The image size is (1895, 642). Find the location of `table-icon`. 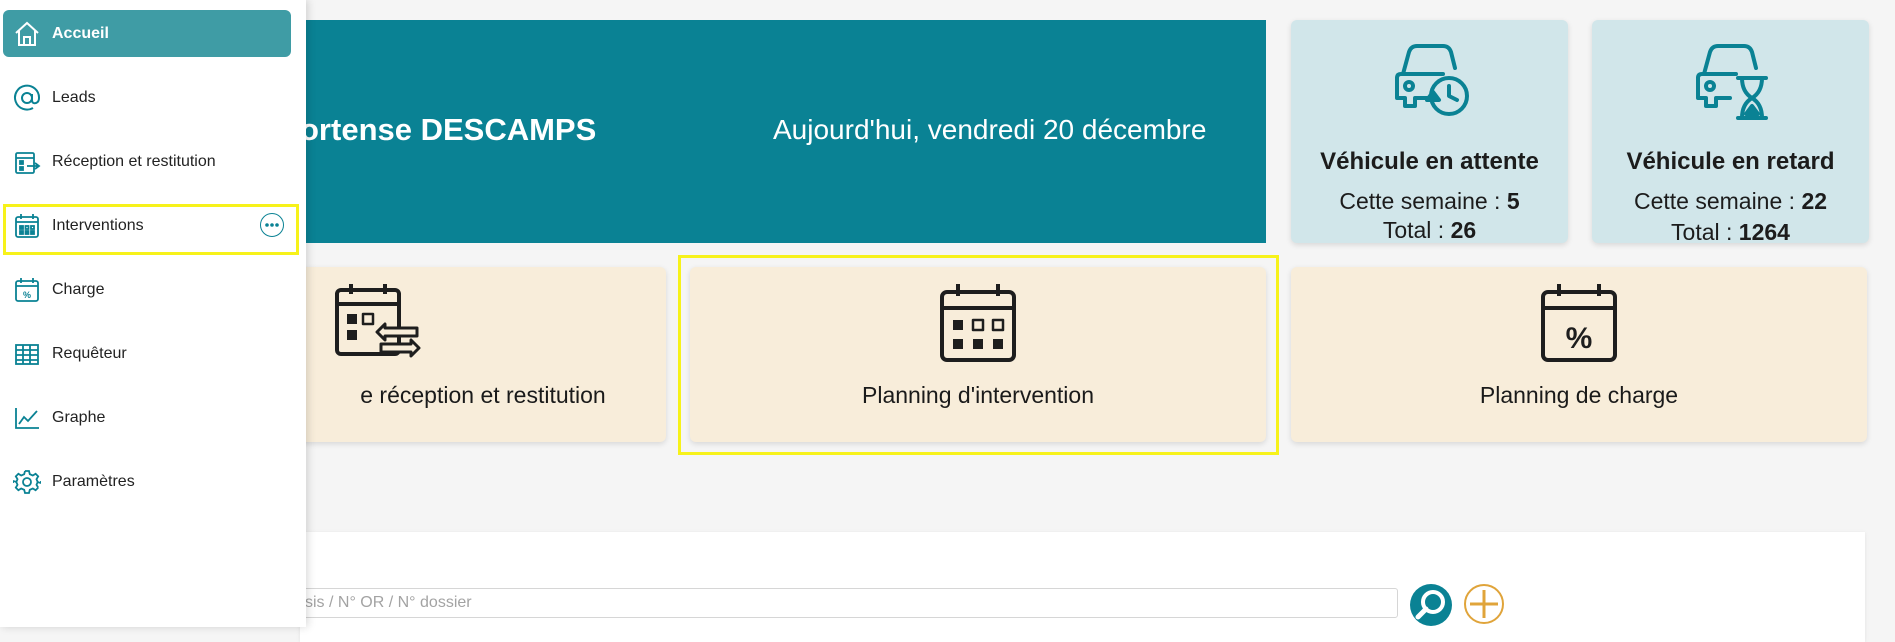

table-icon is located at coordinates (27, 354).